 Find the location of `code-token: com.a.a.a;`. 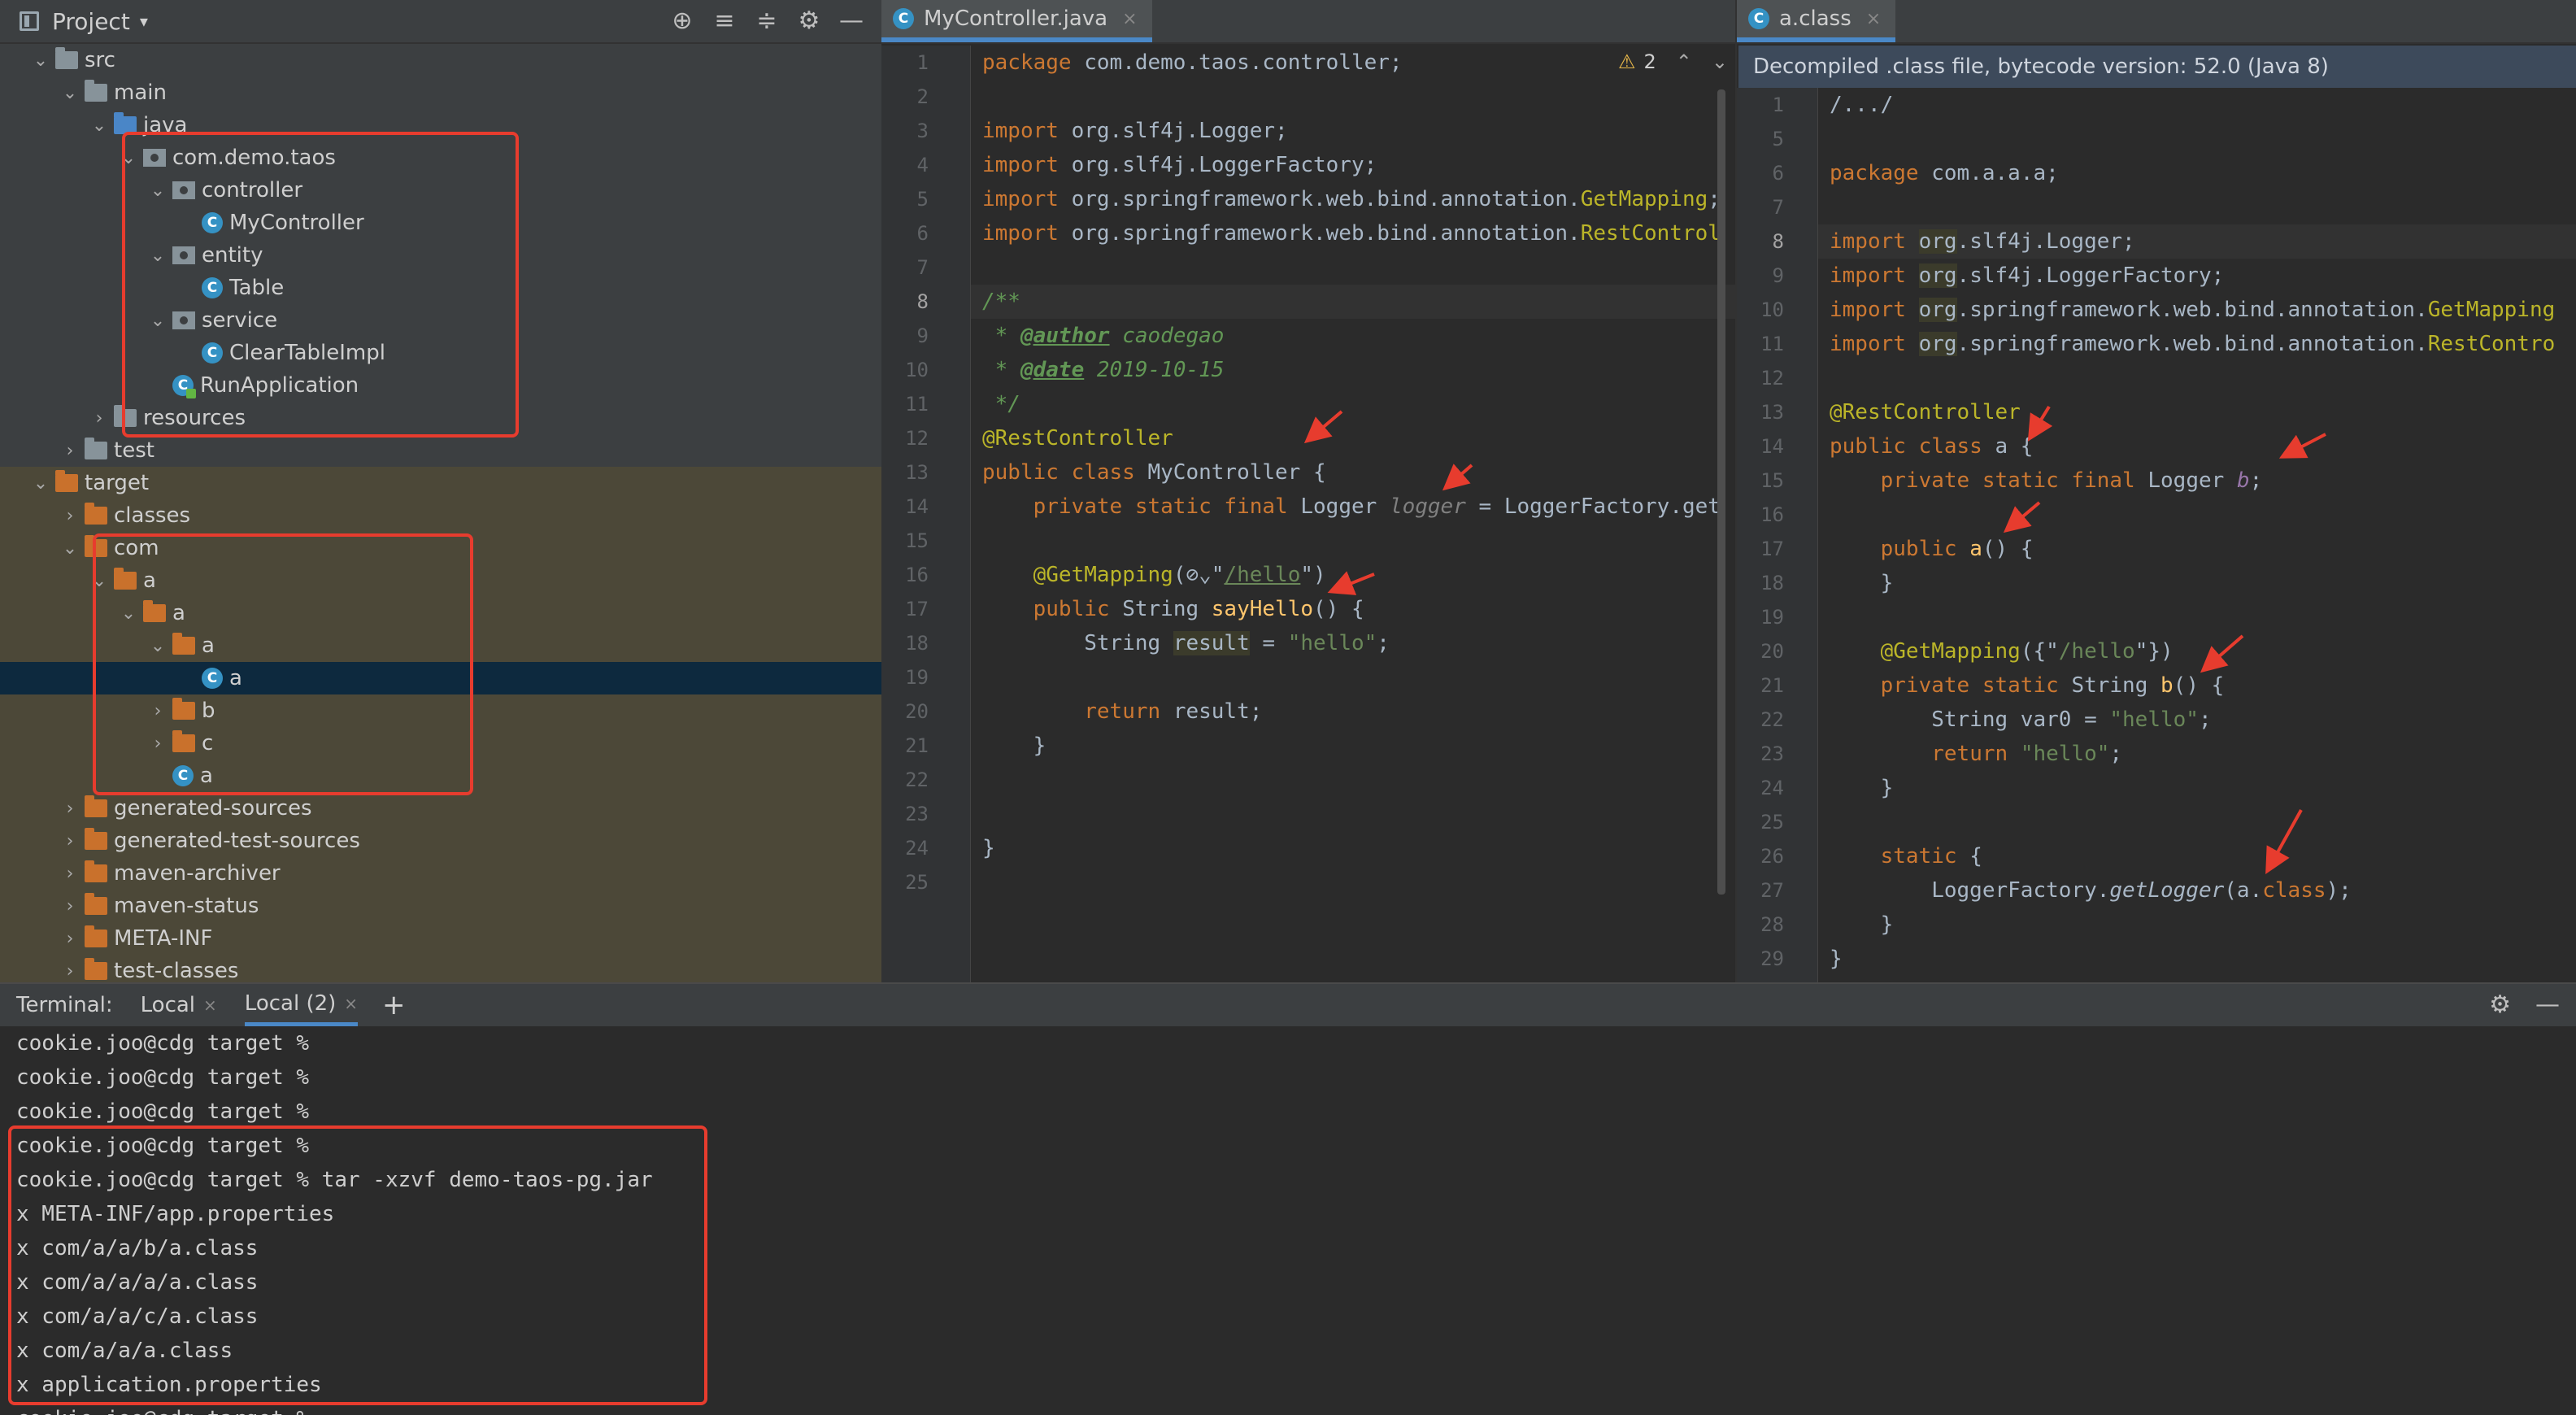

code-token: com.a.a.a; is located at coordinates (1995, 173).